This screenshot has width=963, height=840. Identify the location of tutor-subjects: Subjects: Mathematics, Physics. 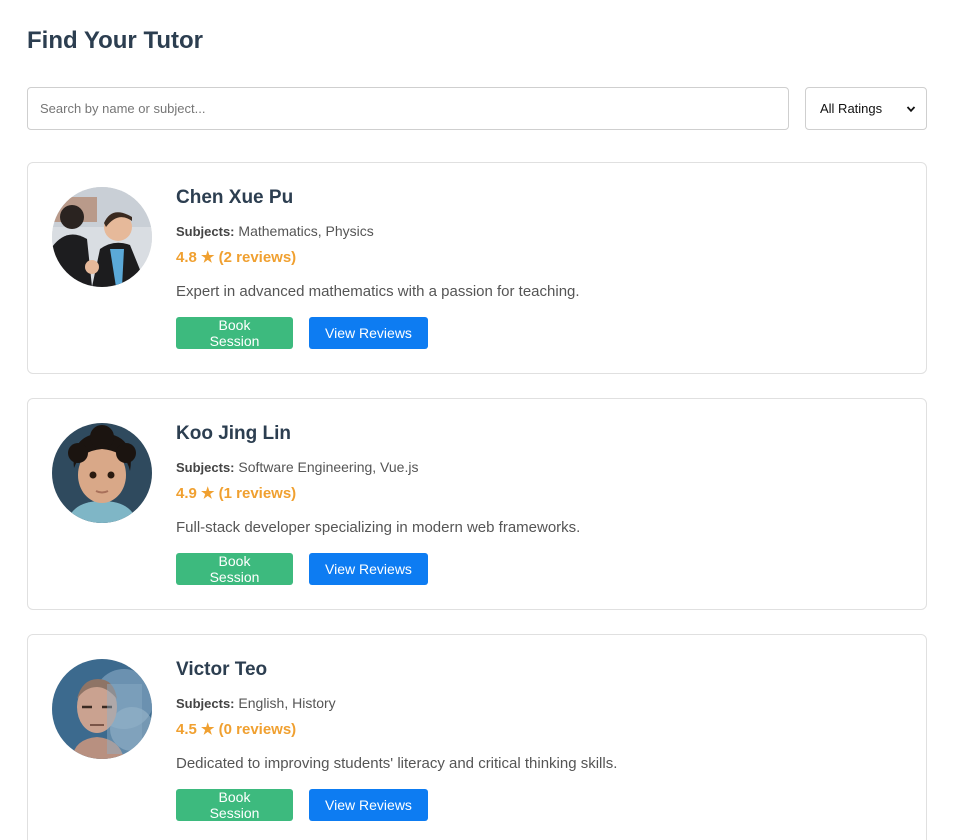
(536, 231).